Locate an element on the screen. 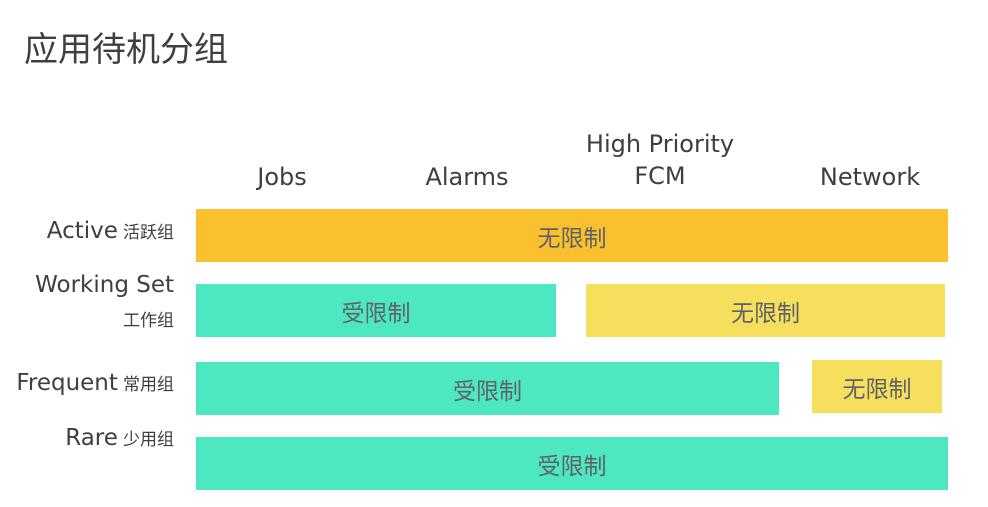 Image resolution: width=988 pixels, height=507 pixels. column-header-fcm-line2: FCM is located at coordinates (660, 176).